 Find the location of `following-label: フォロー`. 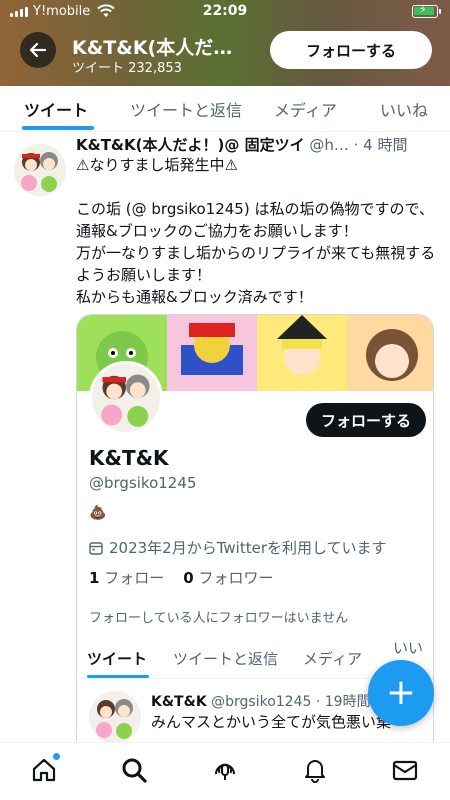

following-label: フォロー is located at coordinates (132, 578).